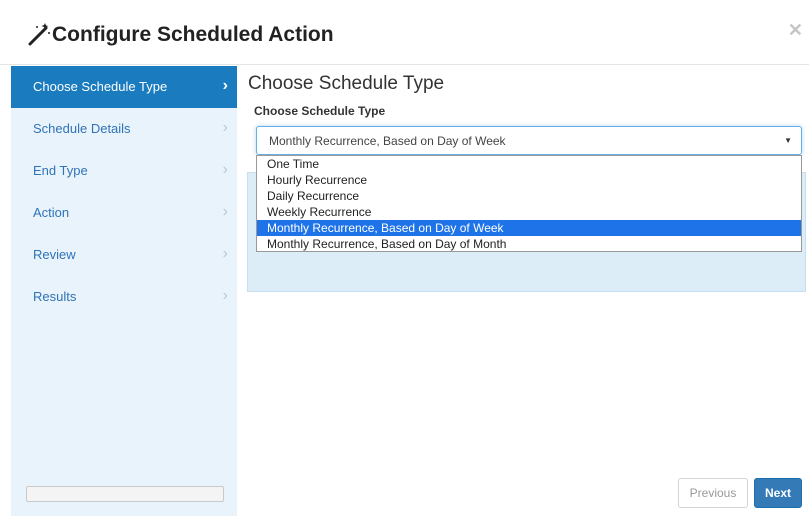 This screenshot has width=809, height=517. Describe the element at coordinates (293, 164) in the screenshot. I see `option-label: One Time` at that location.